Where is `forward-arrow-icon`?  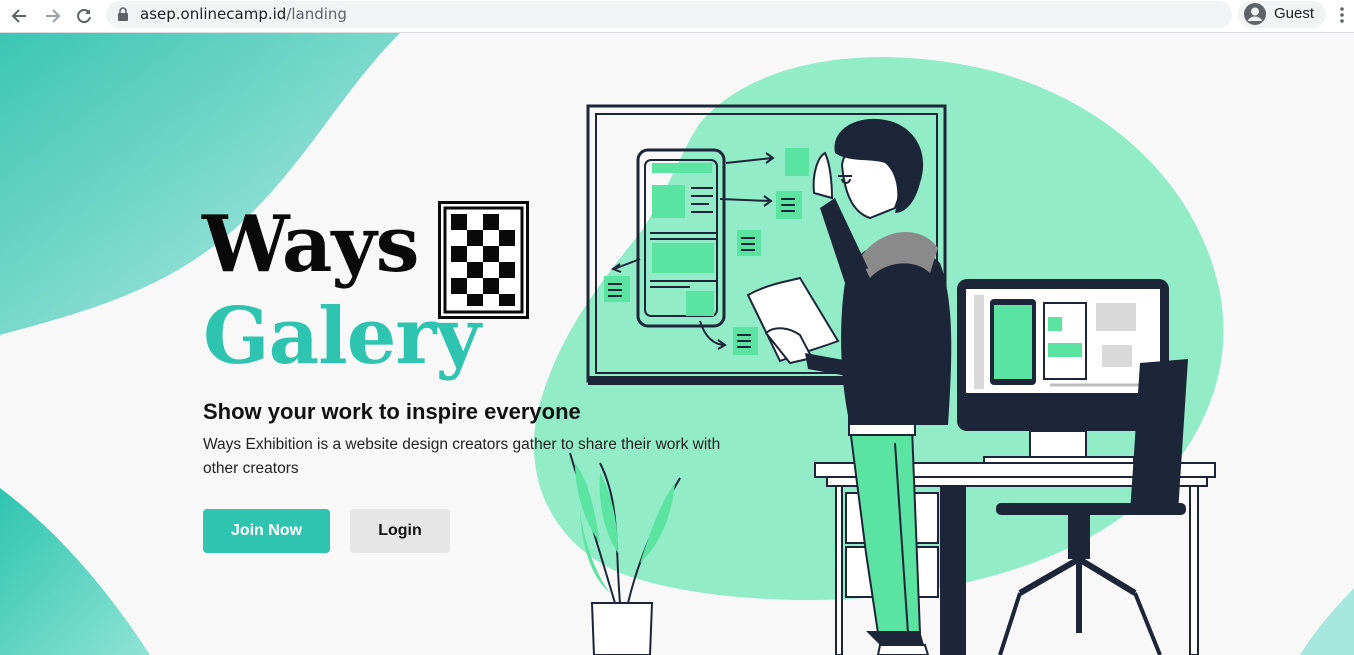
forward-arrow-icon is located at coordinates (53, 16).